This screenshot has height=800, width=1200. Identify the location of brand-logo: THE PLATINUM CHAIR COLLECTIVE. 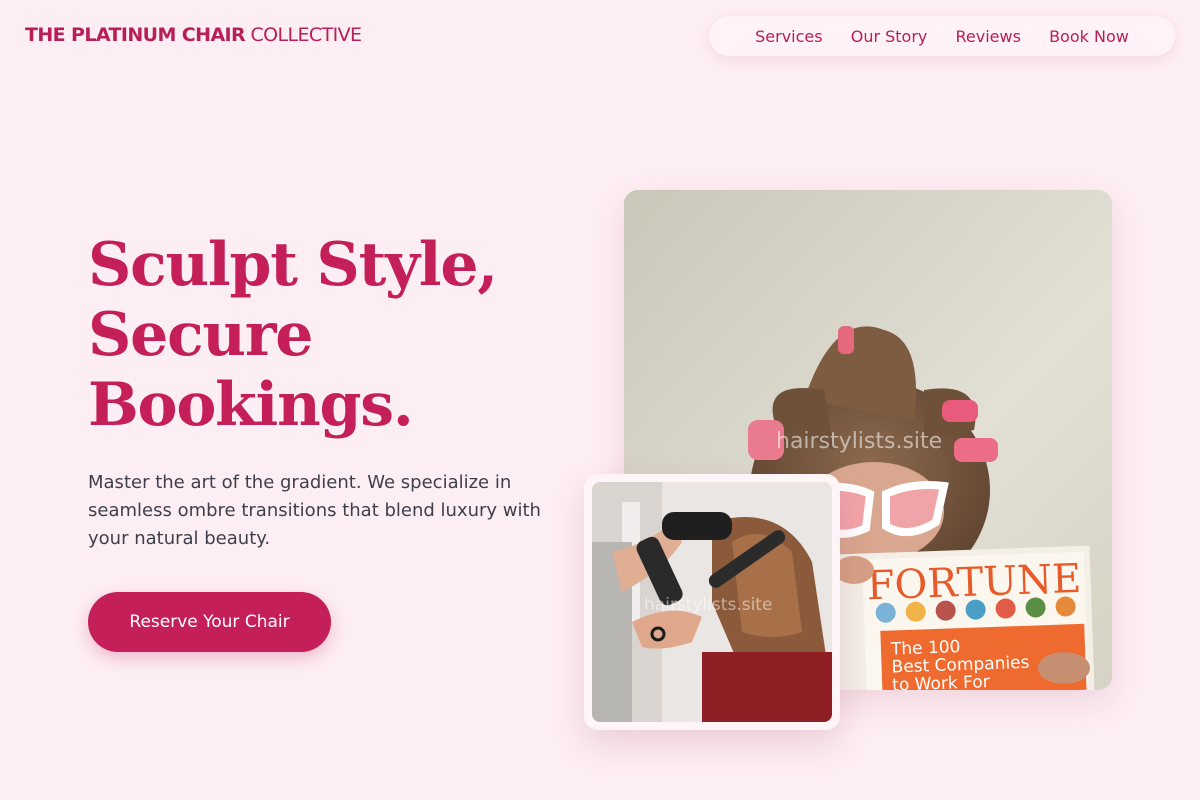
(193, 35).